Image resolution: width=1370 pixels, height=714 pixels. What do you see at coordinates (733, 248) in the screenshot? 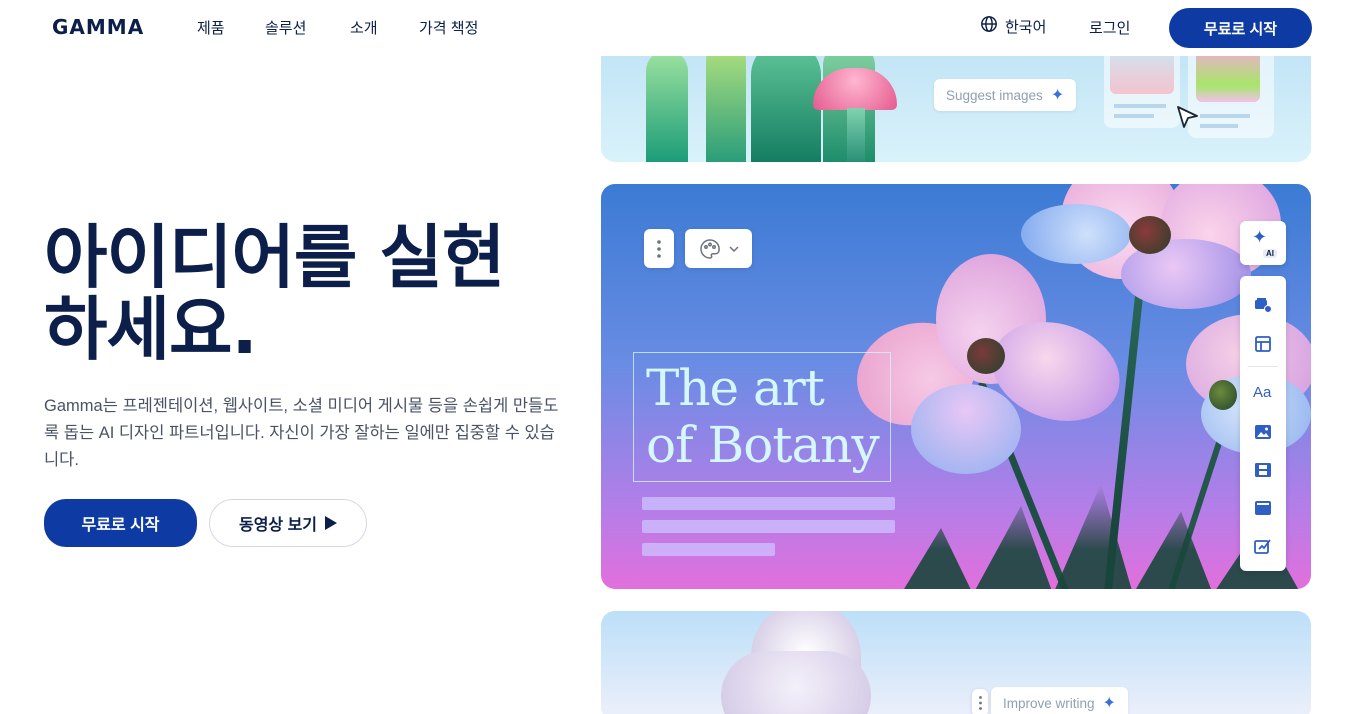
I see `chevron-down-icon` at bounding box center [733, 248].